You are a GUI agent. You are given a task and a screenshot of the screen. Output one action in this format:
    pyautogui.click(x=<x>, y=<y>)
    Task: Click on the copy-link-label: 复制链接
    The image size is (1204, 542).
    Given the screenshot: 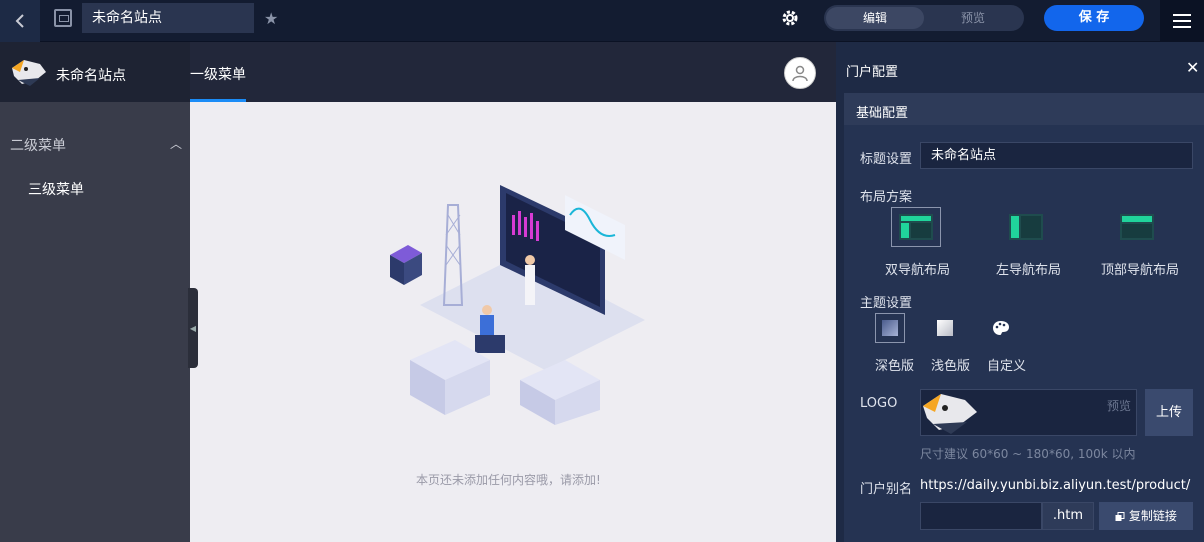 What is the action you would take?
    pyautogui.click(x=1152, y=516)
    